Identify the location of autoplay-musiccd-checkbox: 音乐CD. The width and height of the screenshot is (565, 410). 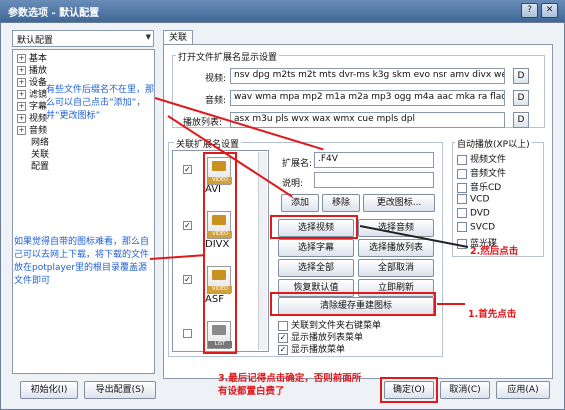
(479, 186).